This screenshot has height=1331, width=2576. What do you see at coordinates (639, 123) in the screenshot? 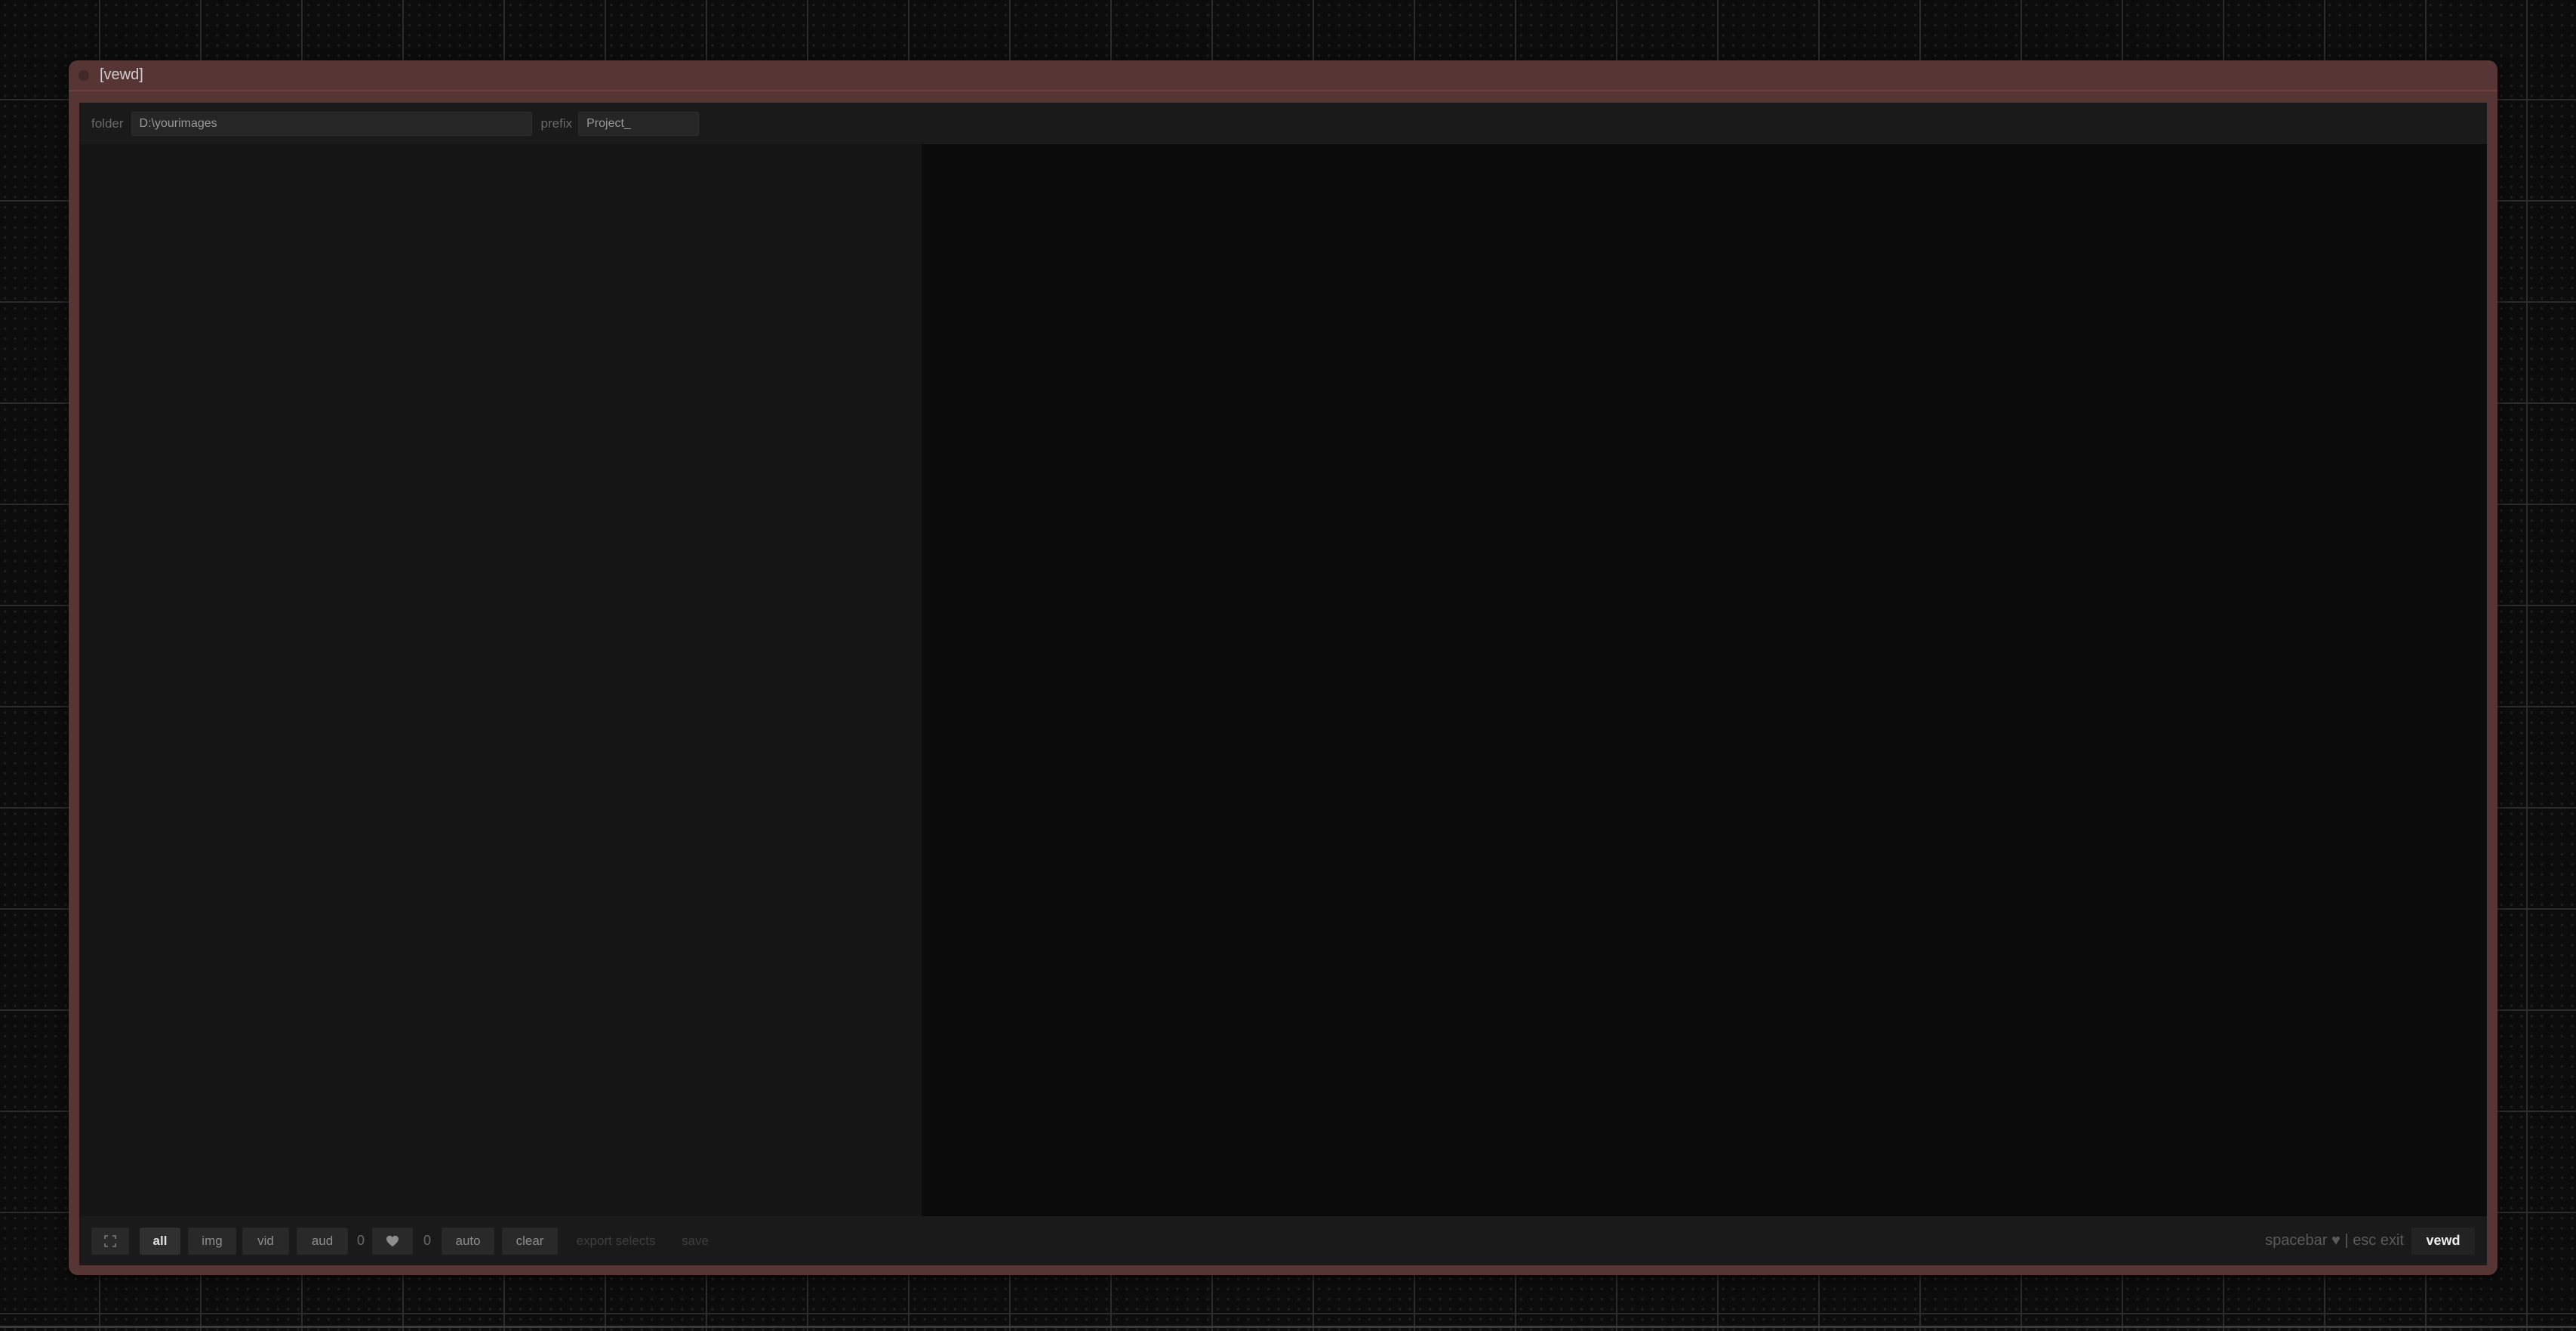
I see `prefix-input` at bounding box center [639, 123].